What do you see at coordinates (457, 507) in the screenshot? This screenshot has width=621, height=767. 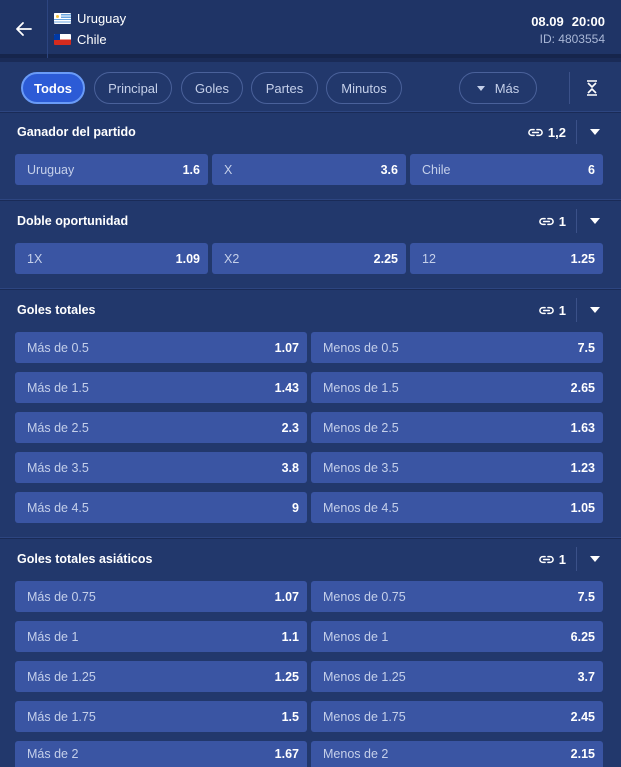 I see `odd-button: Menos de 4.5 1.05` at bounding box center [457, 507].